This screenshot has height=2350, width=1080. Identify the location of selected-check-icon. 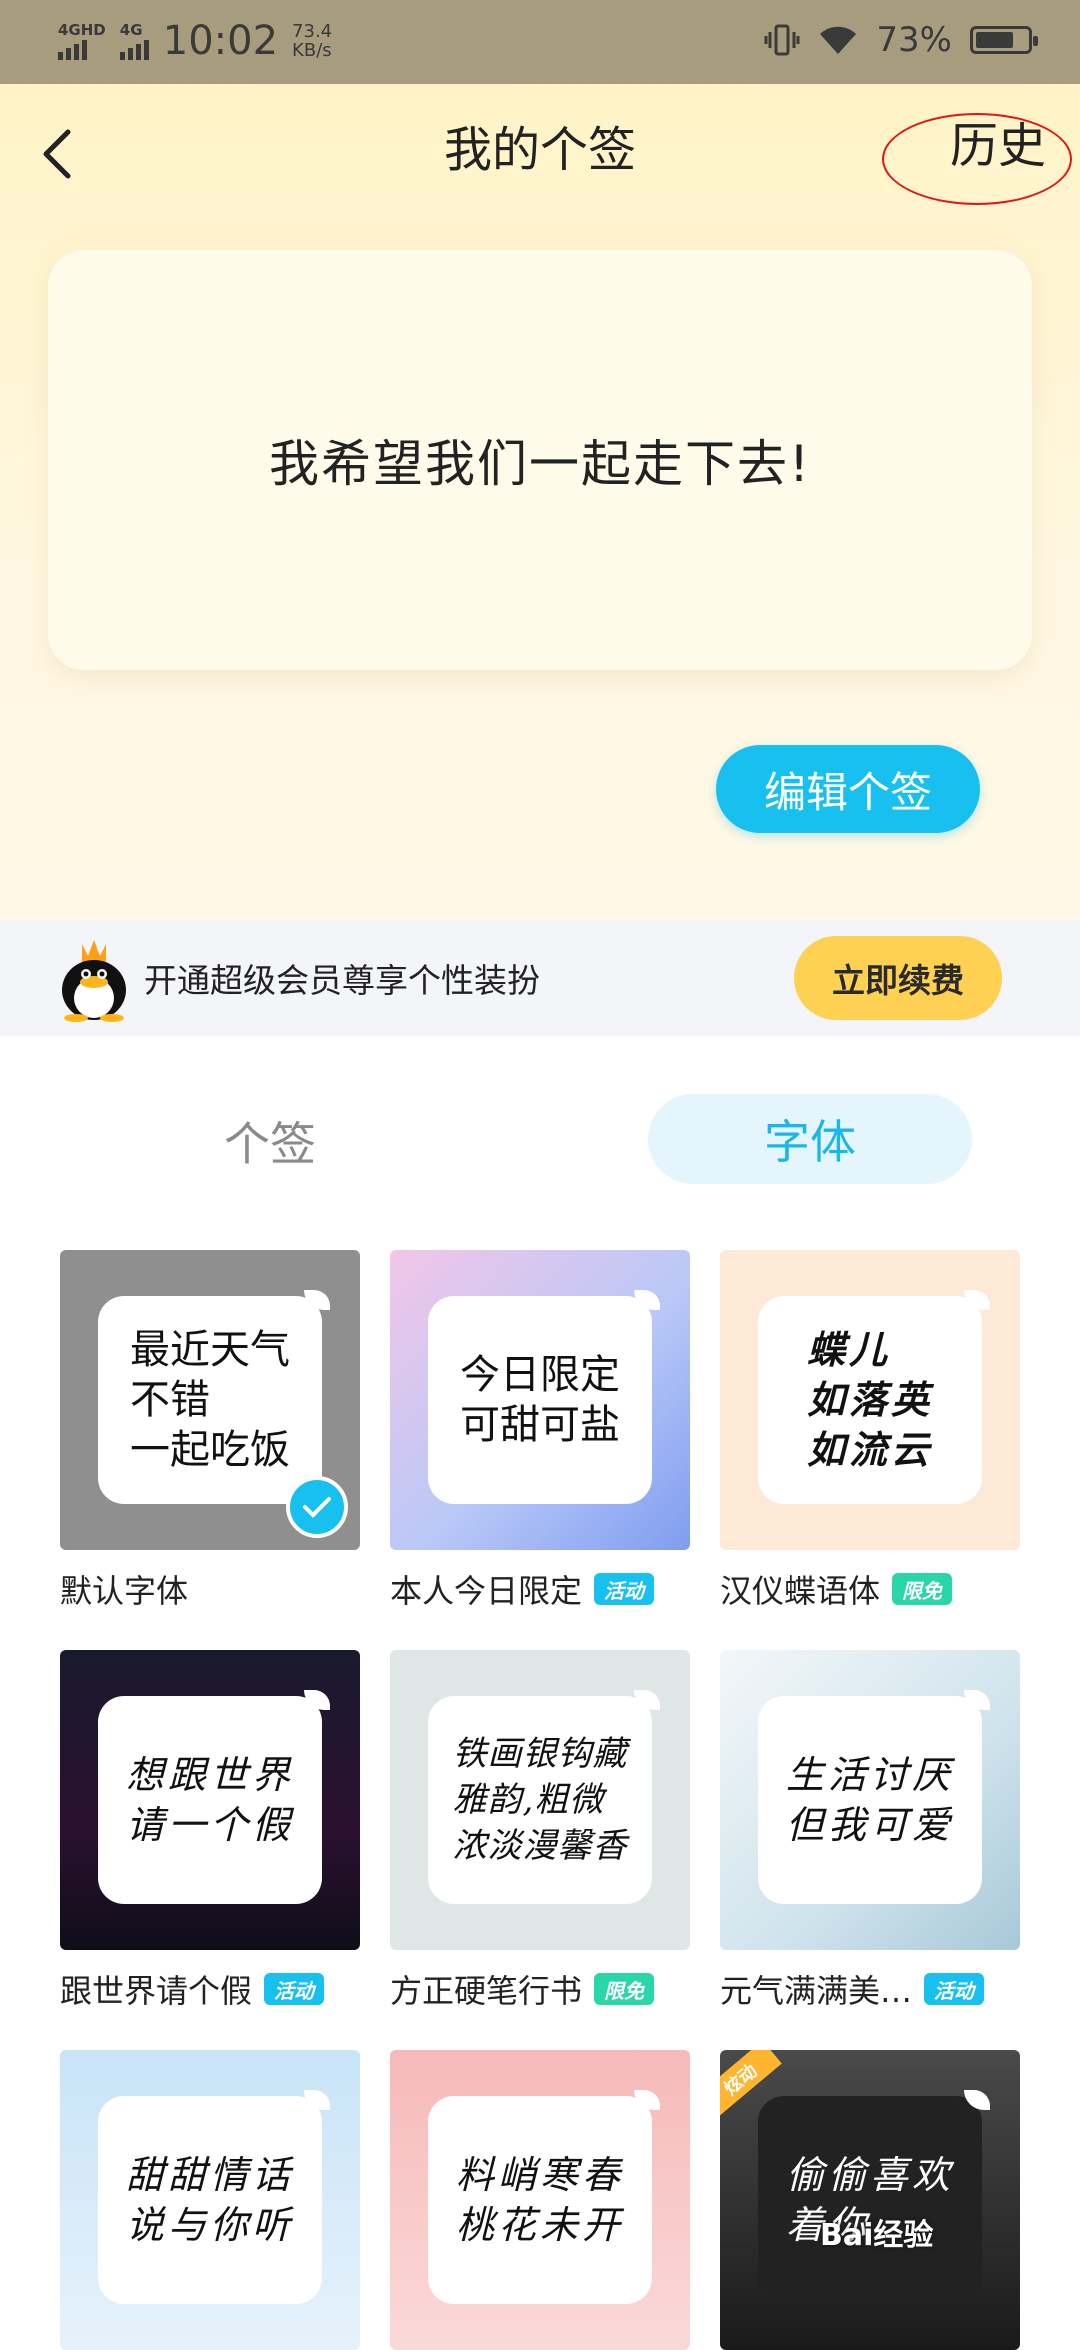
(317, 1507).